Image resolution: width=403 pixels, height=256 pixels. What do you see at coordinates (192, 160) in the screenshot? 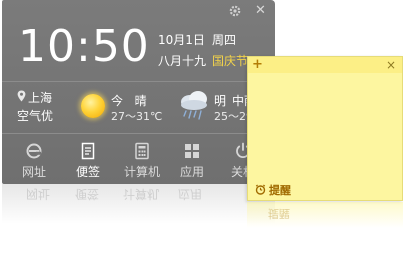
I see `tool-apps-button: 应用` at bounding box center [192, 160].